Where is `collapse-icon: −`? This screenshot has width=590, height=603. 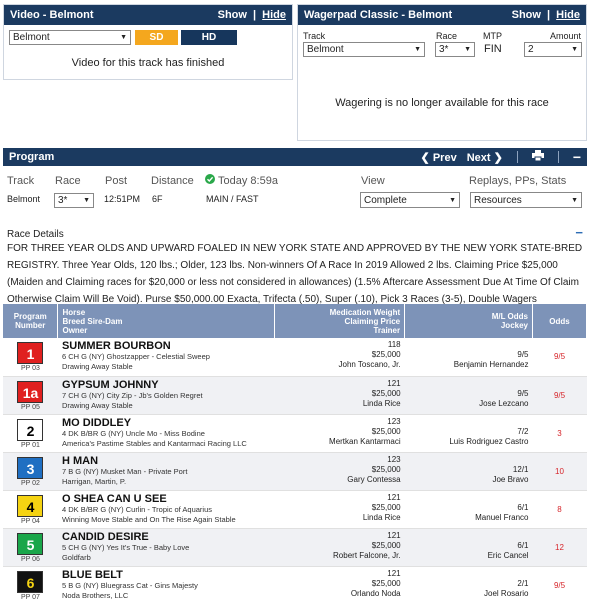
collapse-icon: − is located at coordinates (577, 157).